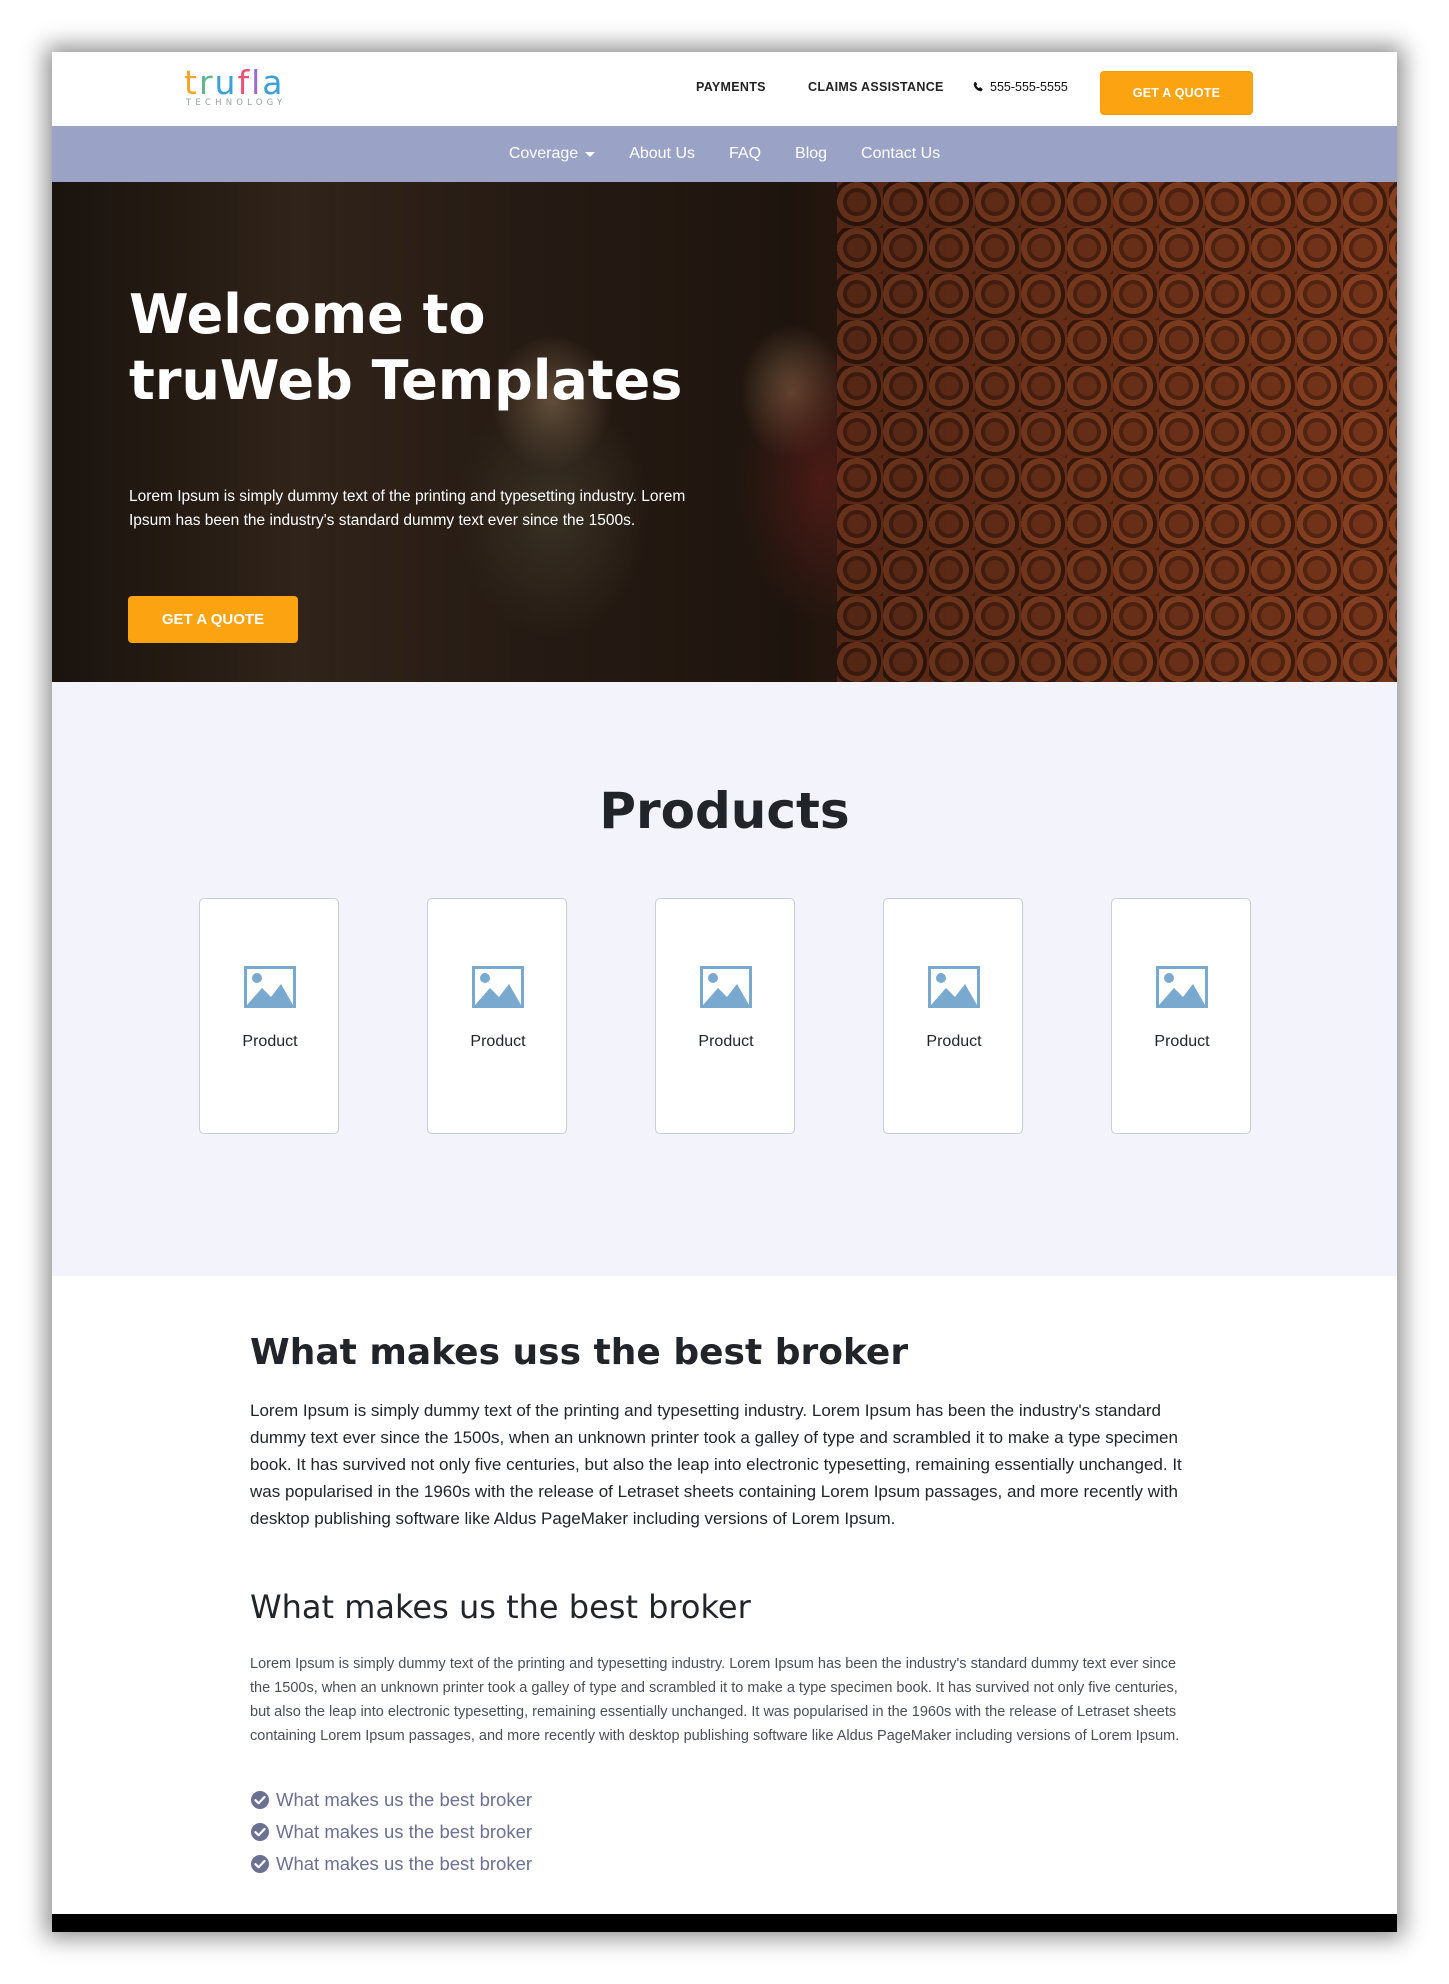 The height and width of the screenshot is (1984, 1449). Describe the element at coordinates (731, 87) in the screenshot. I see `payments-link: PAYMENTS` at that location.